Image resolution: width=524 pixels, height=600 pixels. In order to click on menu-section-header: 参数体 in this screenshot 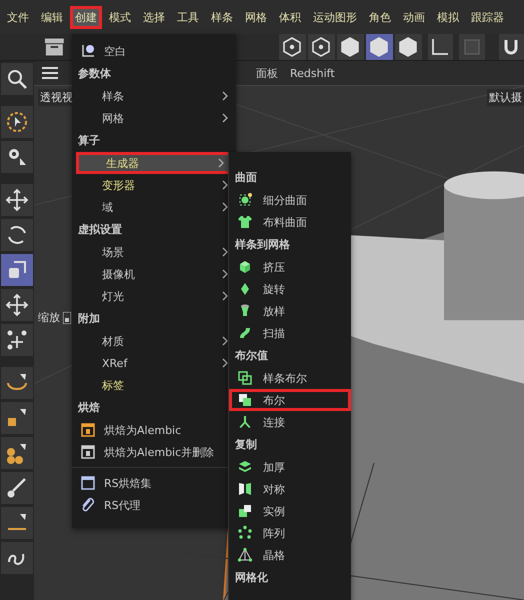, I will do `click(94, 74)`.